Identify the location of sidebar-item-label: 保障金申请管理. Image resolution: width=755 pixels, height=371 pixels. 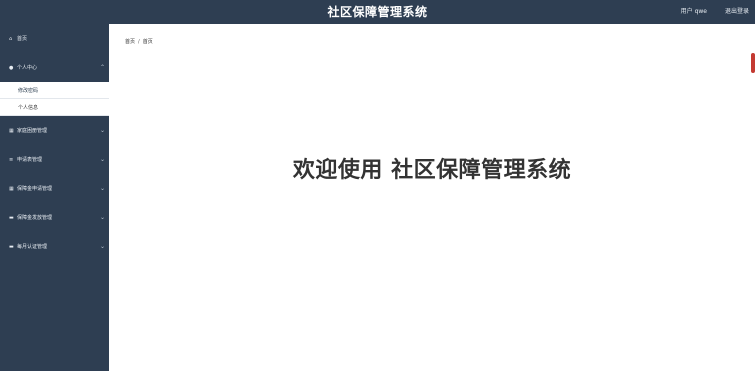
(35, 189).